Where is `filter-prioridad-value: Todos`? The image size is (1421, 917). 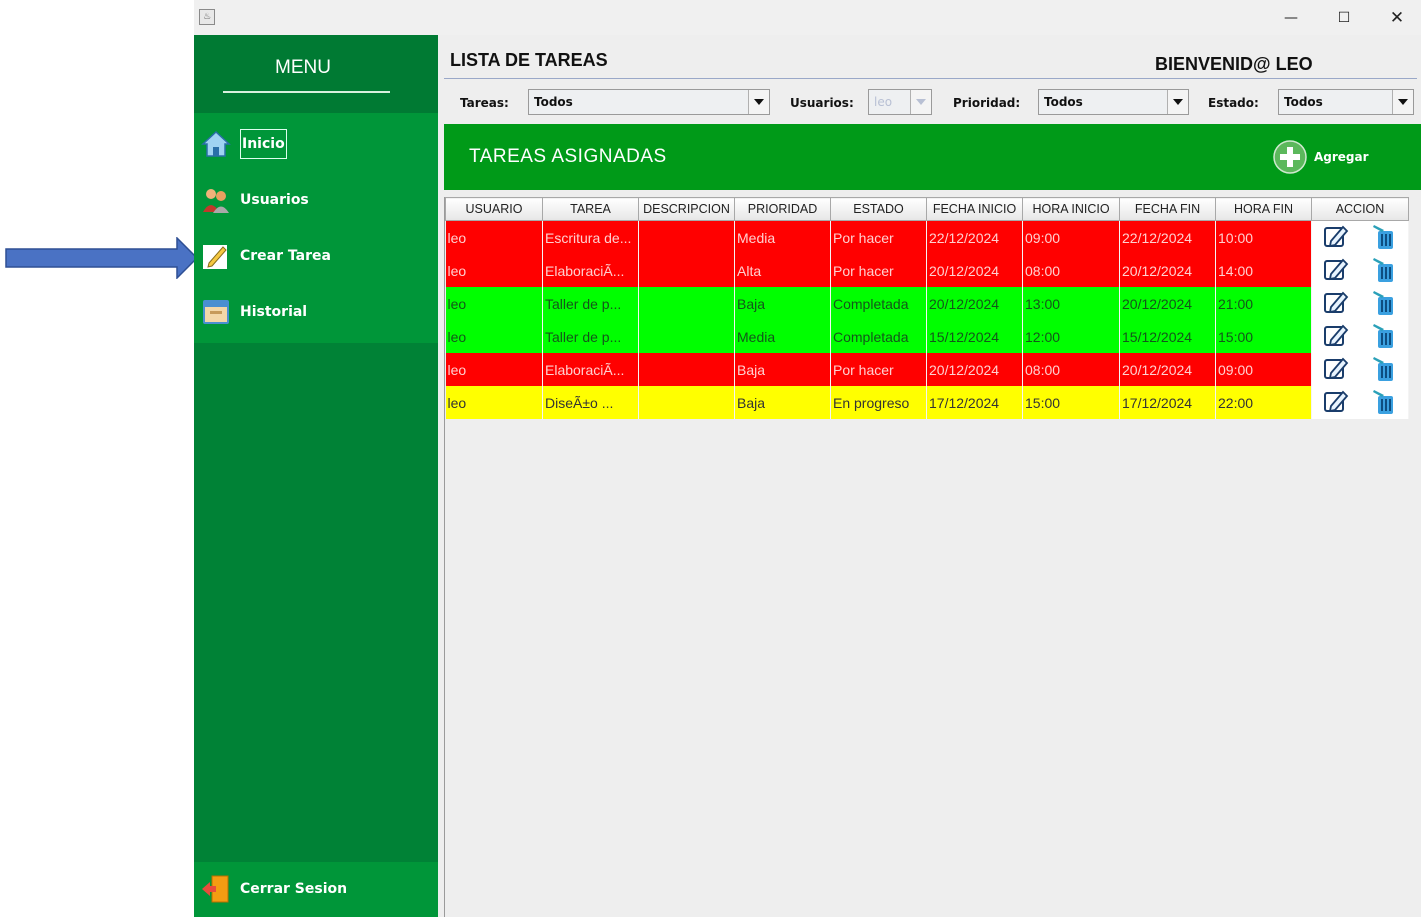 filter-prioridad-value: Todos is located at coordinates (1063, 102).